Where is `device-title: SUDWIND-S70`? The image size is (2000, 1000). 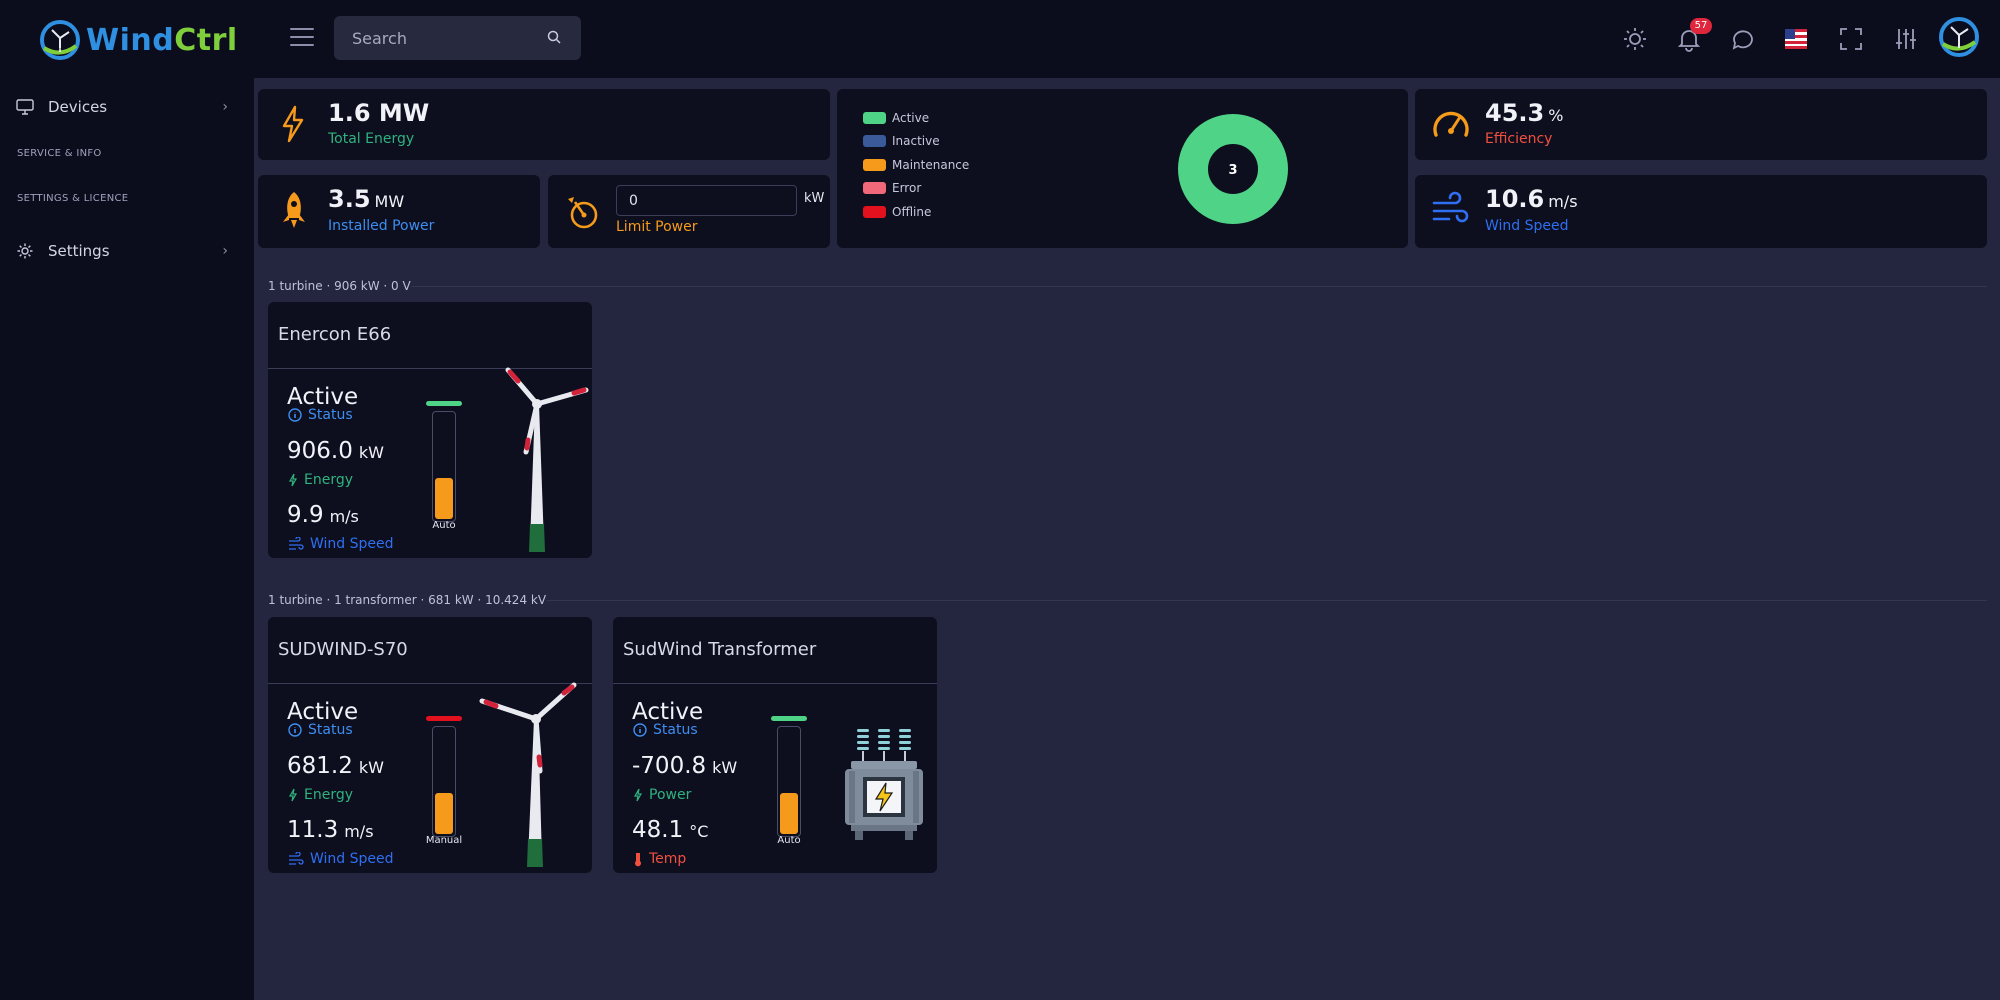 device-title: SUDWIND-S70 is located at coordinates (343, 649).